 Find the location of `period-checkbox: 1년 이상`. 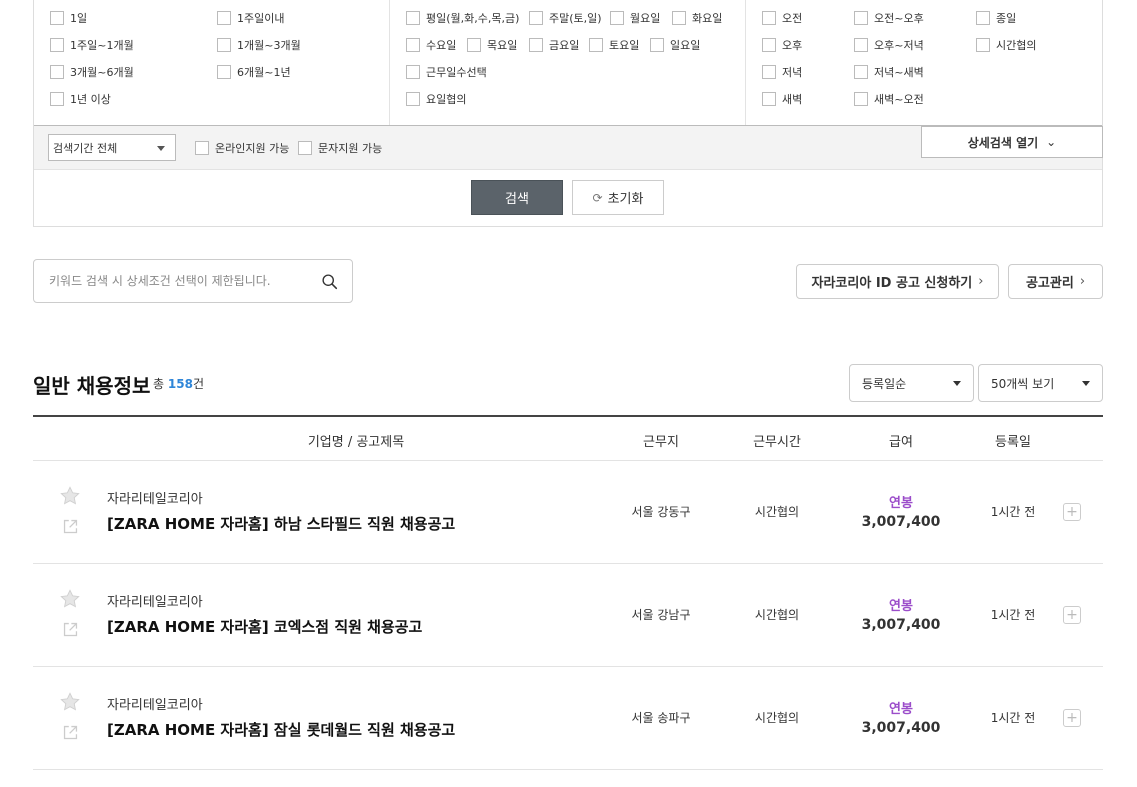

period-checkbox: 1년 이상 is located at coordinates (80, 99).